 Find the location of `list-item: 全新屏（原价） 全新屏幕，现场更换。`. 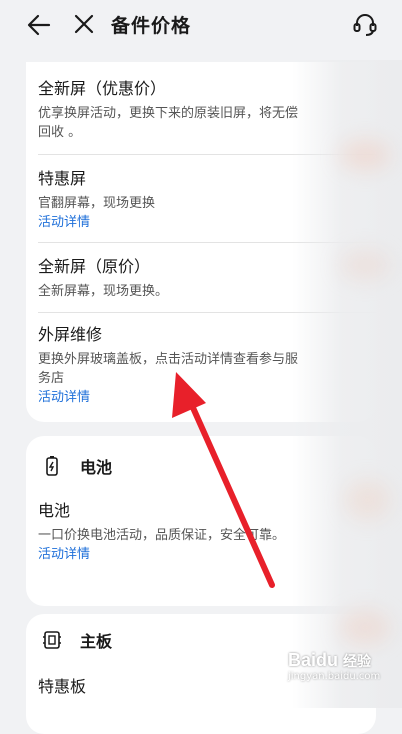

list-item: 全新屏（原价） 全新屏幕，现场更换。 is located at coordinates (207, 278).